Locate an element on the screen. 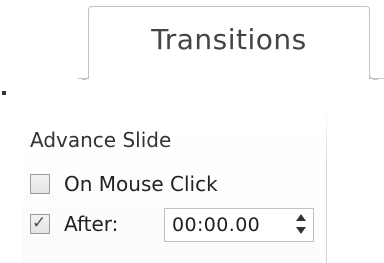 The width and height of the screenshot is (384, 263). after-label: After: is located at coordinates (91, 224).